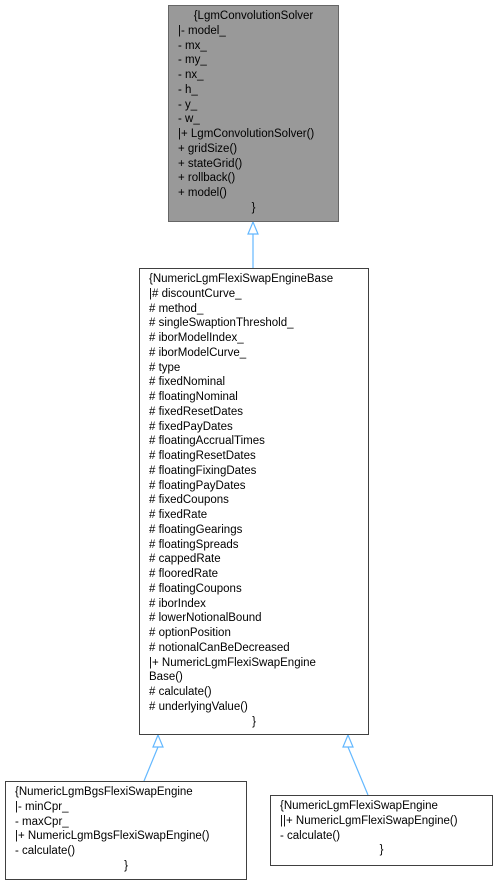 This screenshot has width=498, height=887. Describe the element at coordinates (198, 352) in the screenshot. I see `class-member: # iborModelCurve_` at that location.